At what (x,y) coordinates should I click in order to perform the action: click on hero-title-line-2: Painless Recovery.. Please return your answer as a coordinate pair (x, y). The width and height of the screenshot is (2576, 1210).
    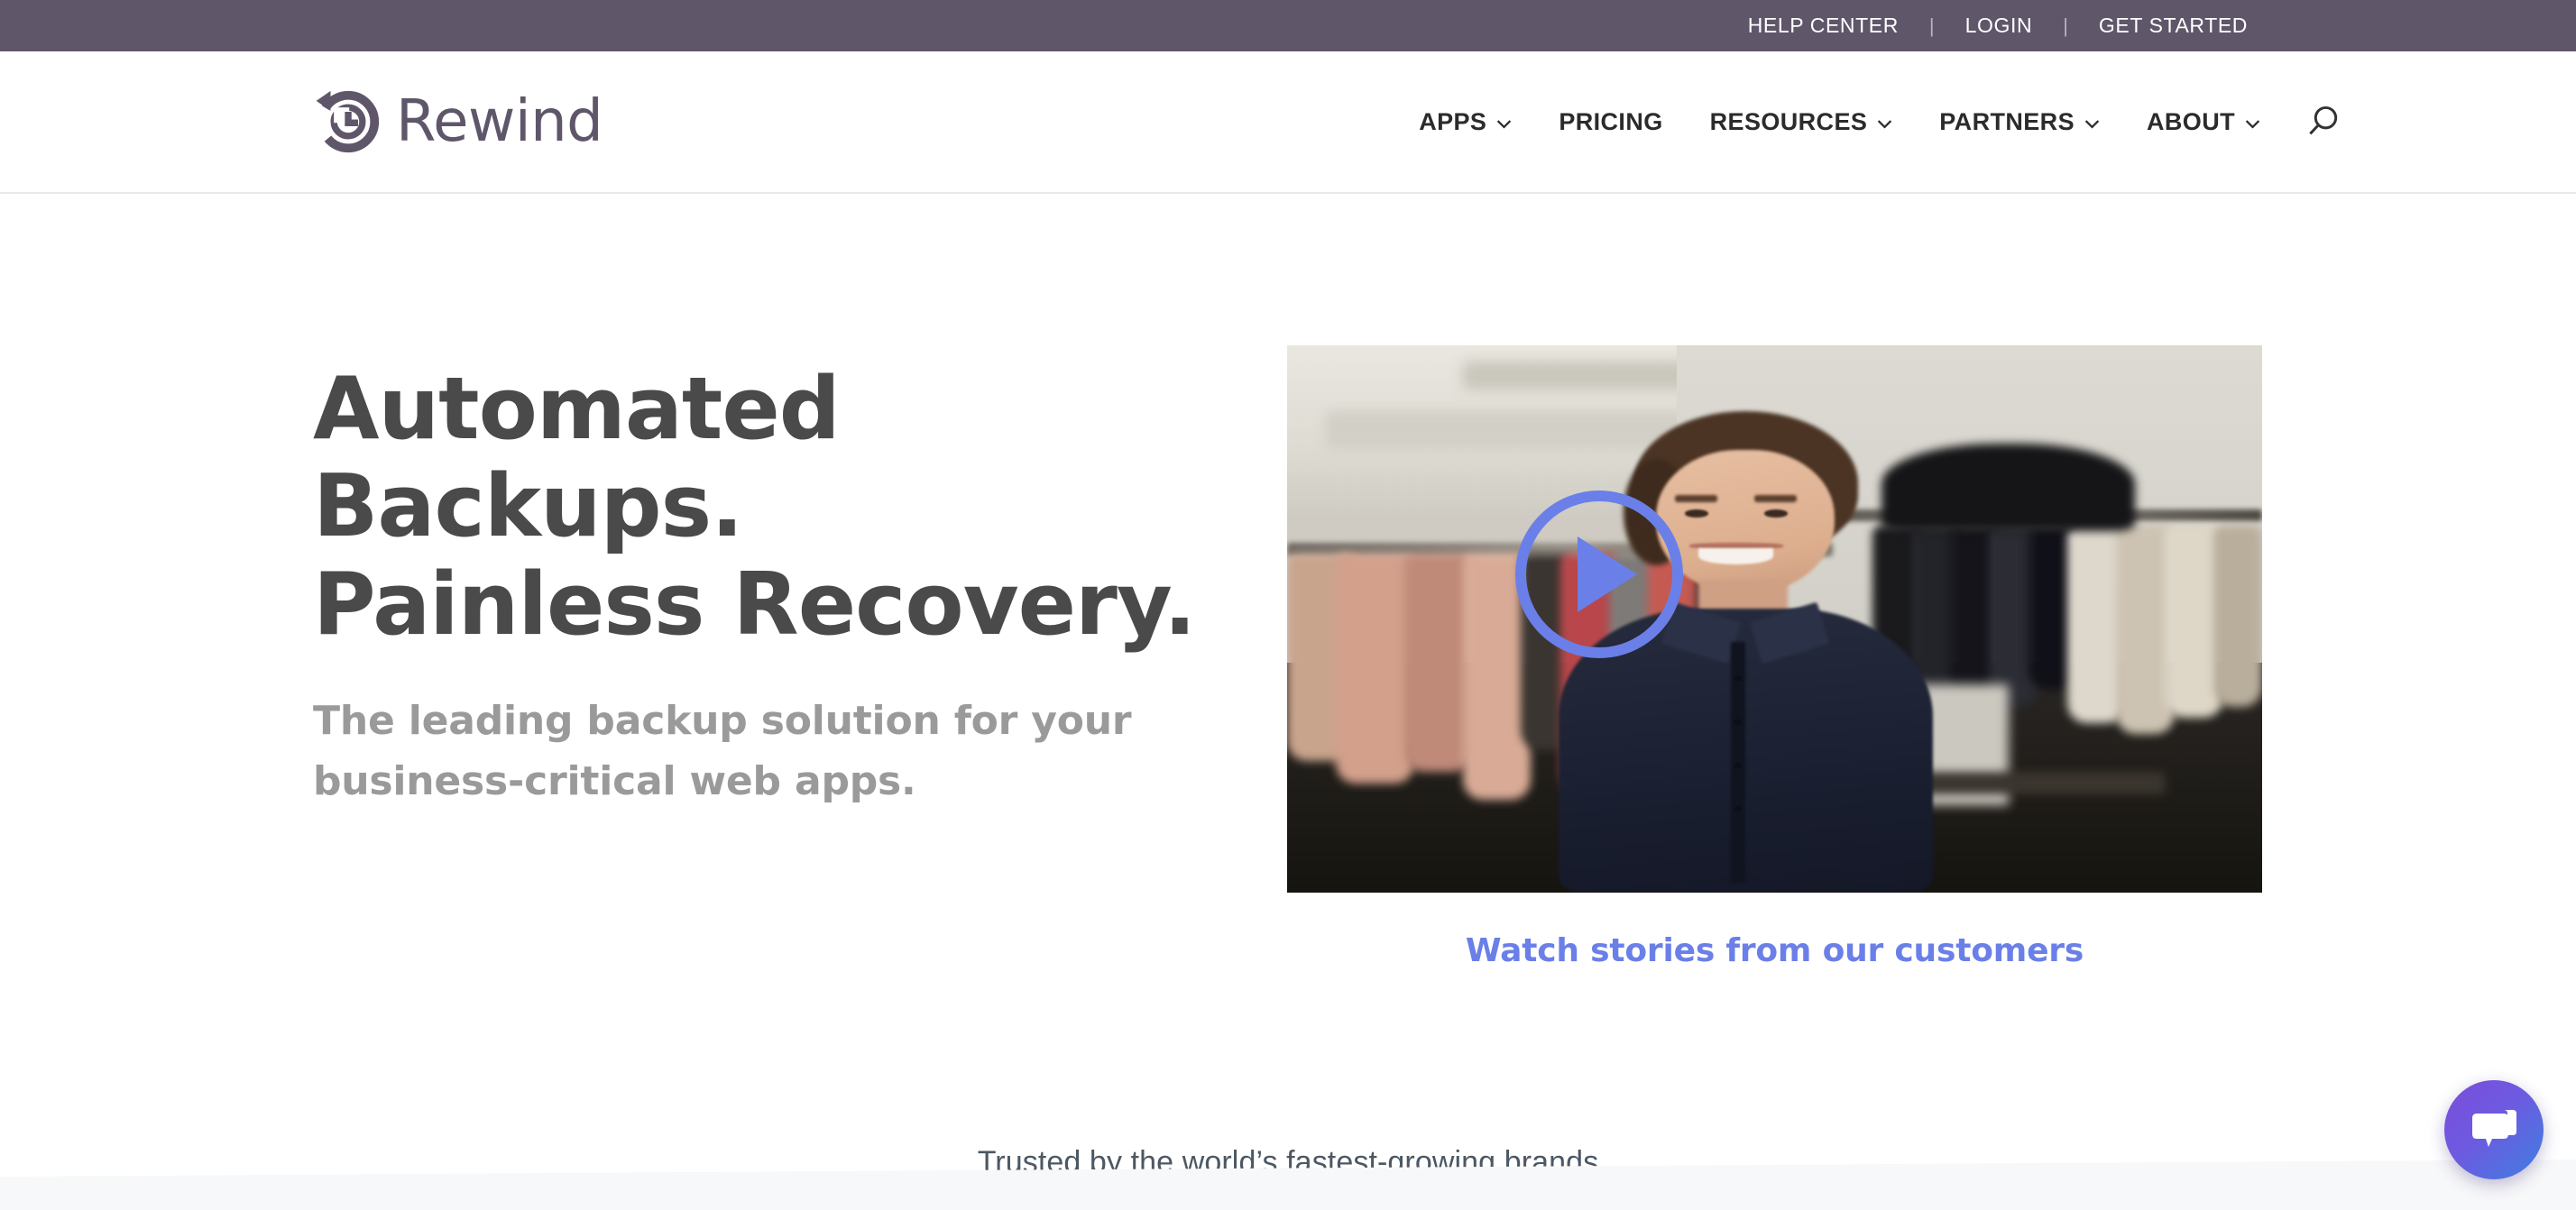
    Looking at the image, I should click on (754, 605).